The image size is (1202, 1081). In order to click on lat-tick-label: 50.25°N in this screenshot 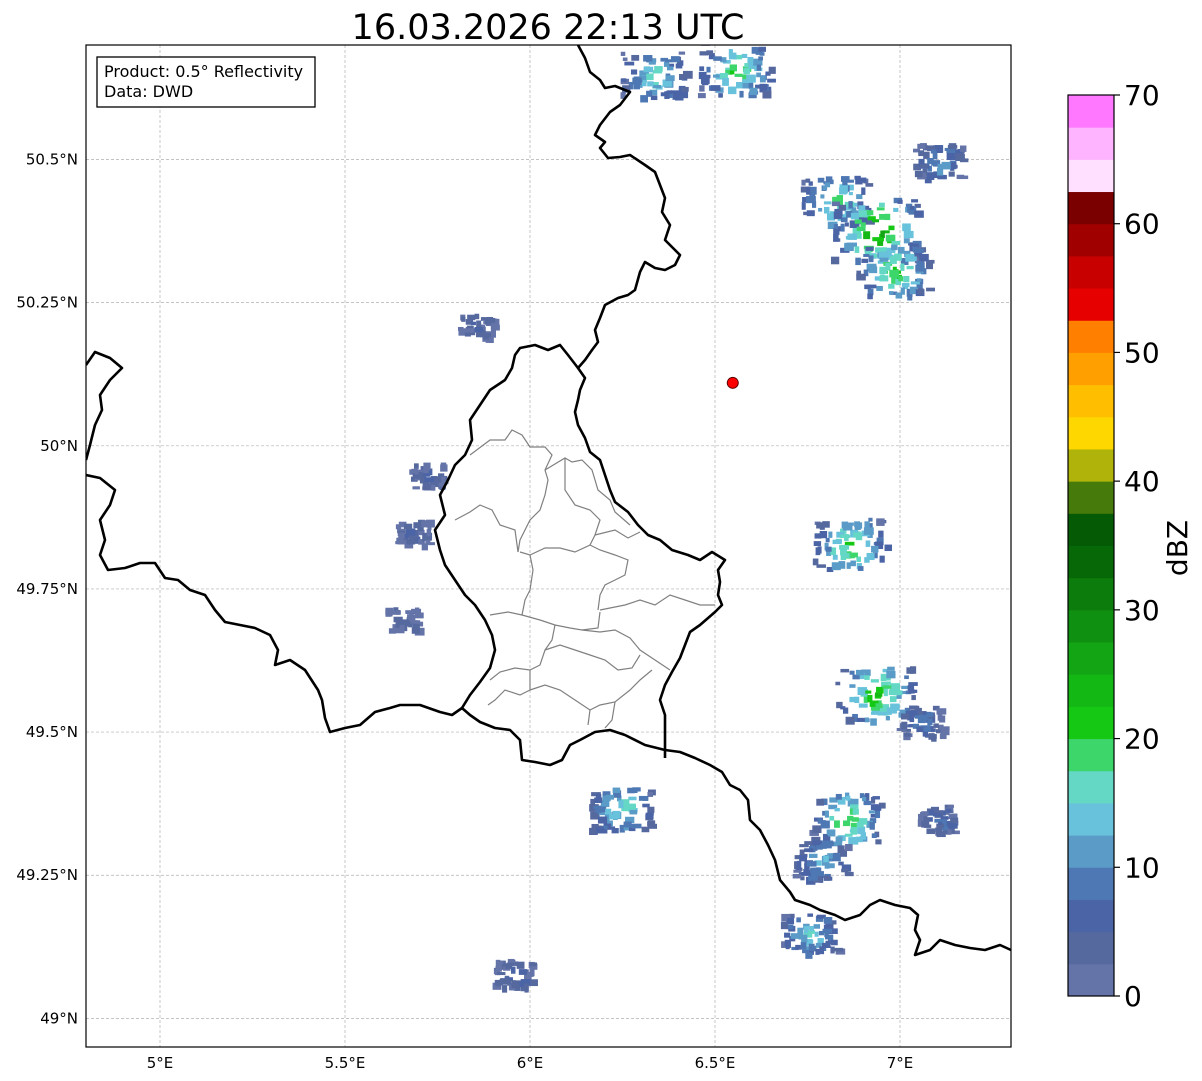, I will do `click(47, 303)`.